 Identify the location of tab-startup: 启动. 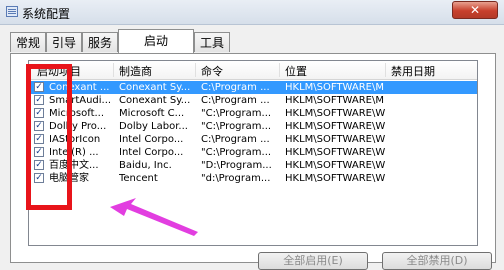
(156, 41).